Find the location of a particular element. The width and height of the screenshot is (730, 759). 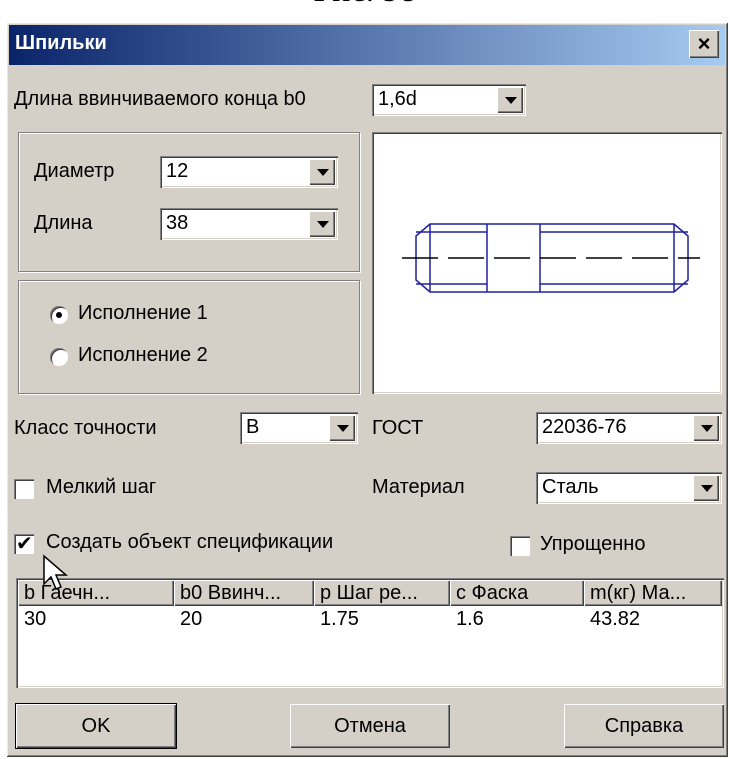

cancel-button-label: Отмена is located at coordinates (370, 725).